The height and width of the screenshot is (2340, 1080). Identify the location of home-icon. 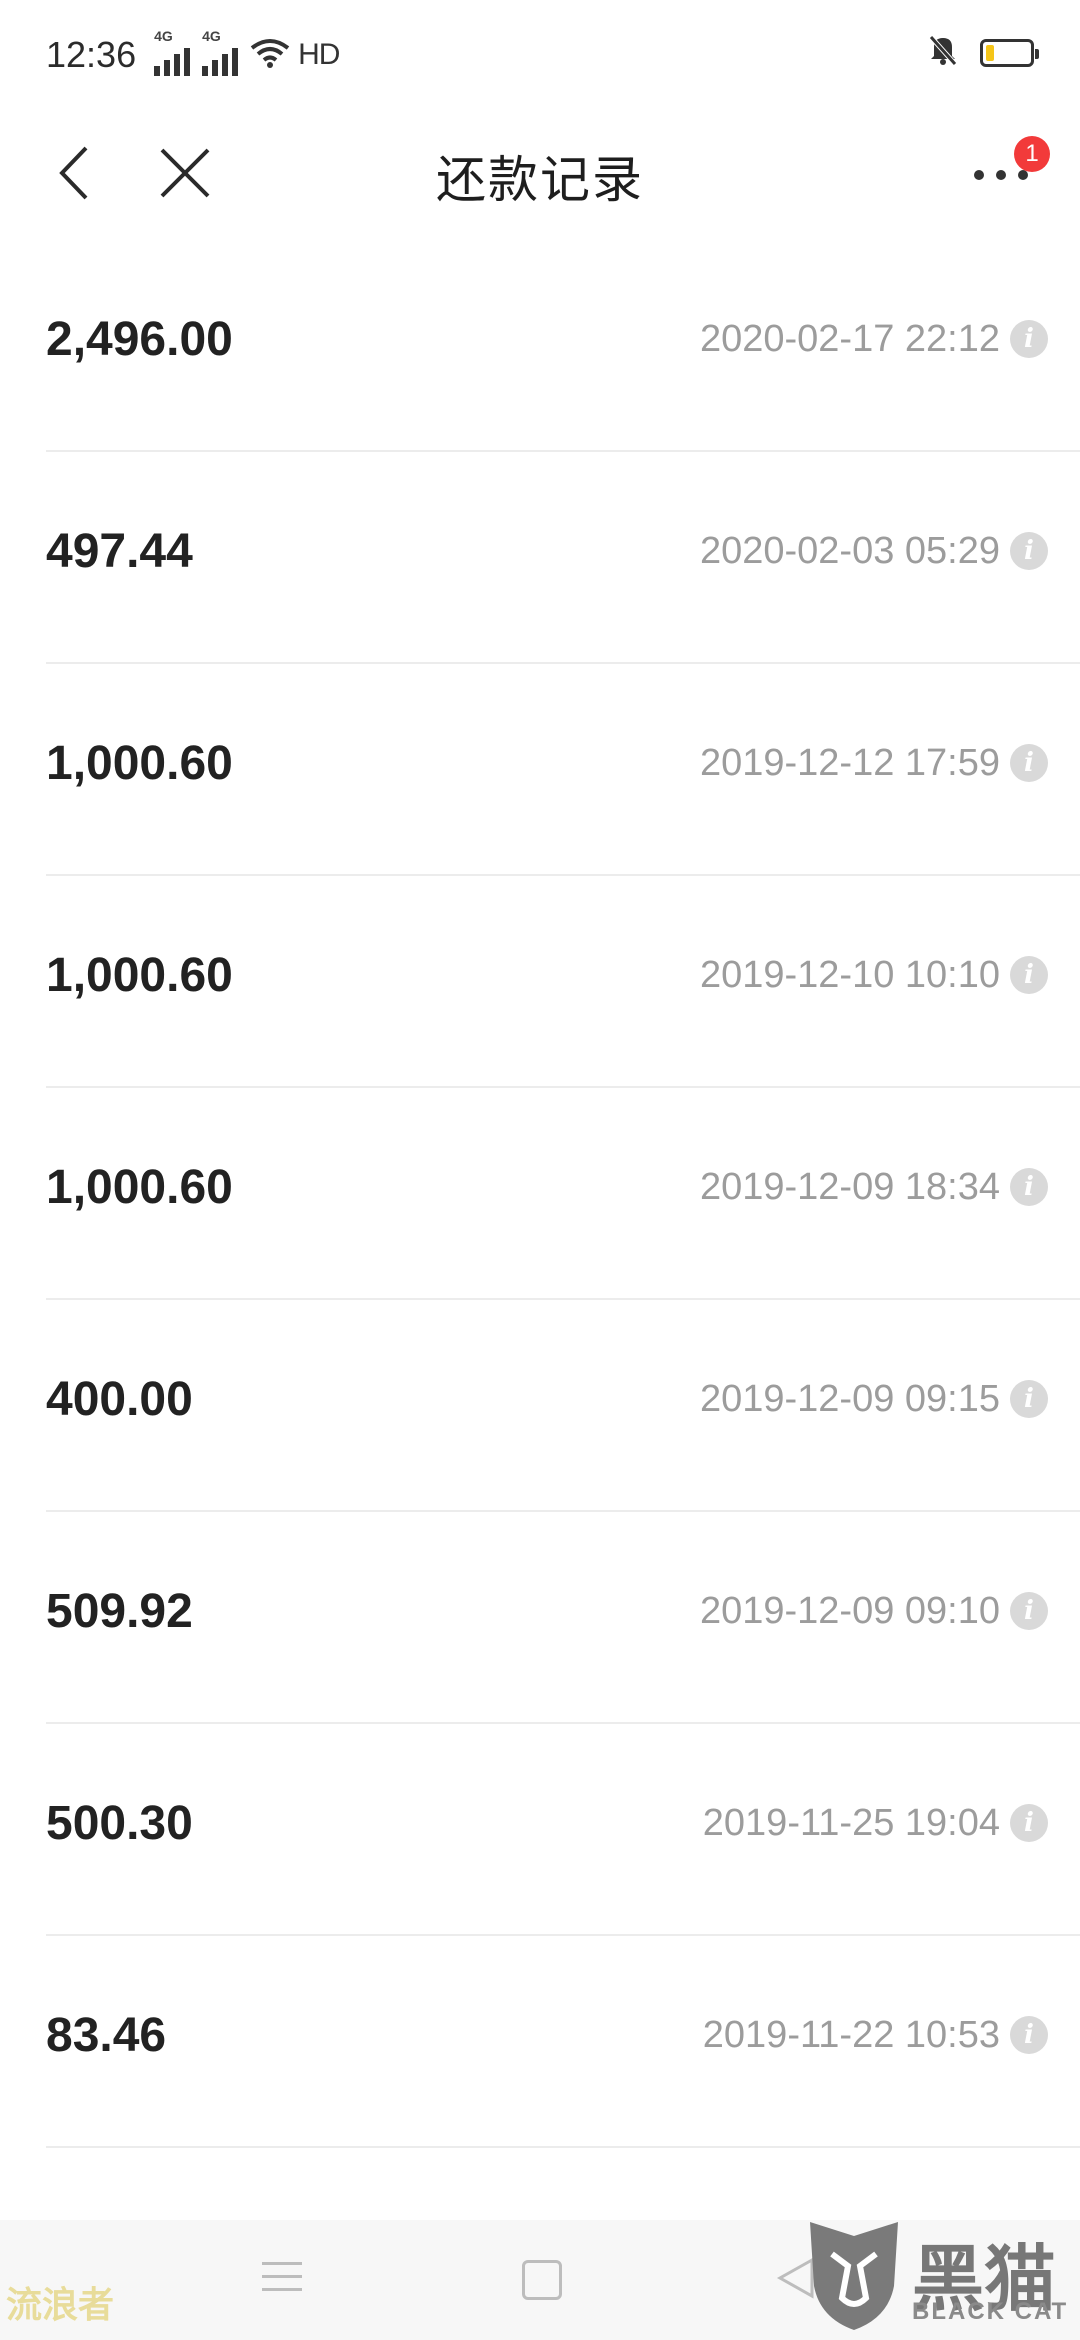
(542, 2280).